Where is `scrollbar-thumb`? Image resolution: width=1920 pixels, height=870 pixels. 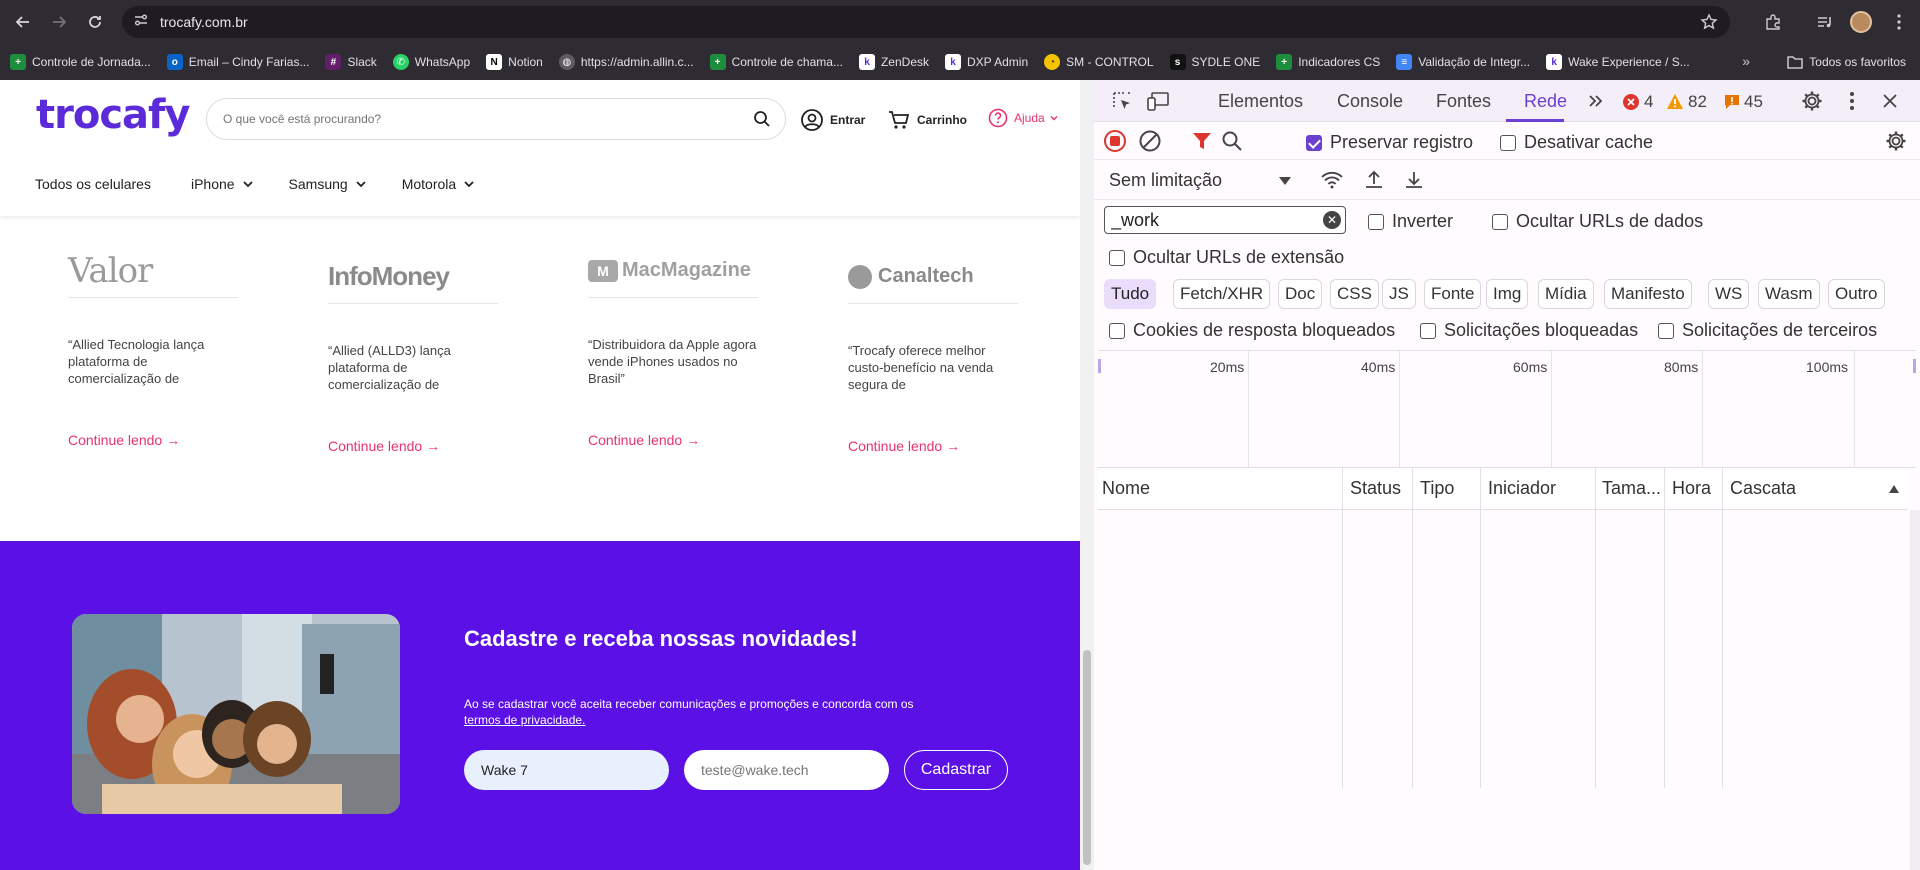
scrollbar-thumb is located at coordinates (1087, 757).